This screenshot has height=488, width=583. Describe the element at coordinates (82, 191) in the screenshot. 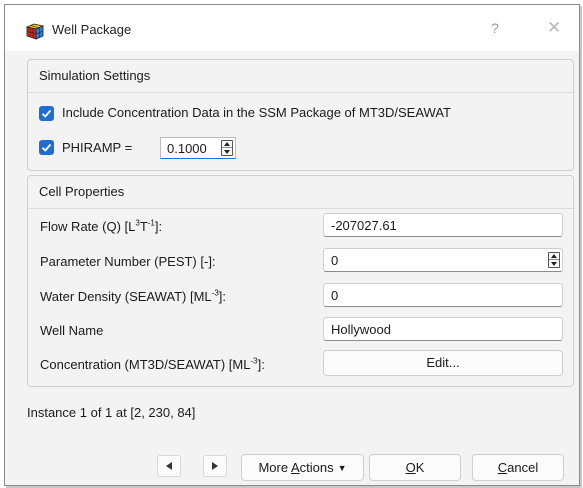

I see `cell-properties-title: Cell Properties` at that location.